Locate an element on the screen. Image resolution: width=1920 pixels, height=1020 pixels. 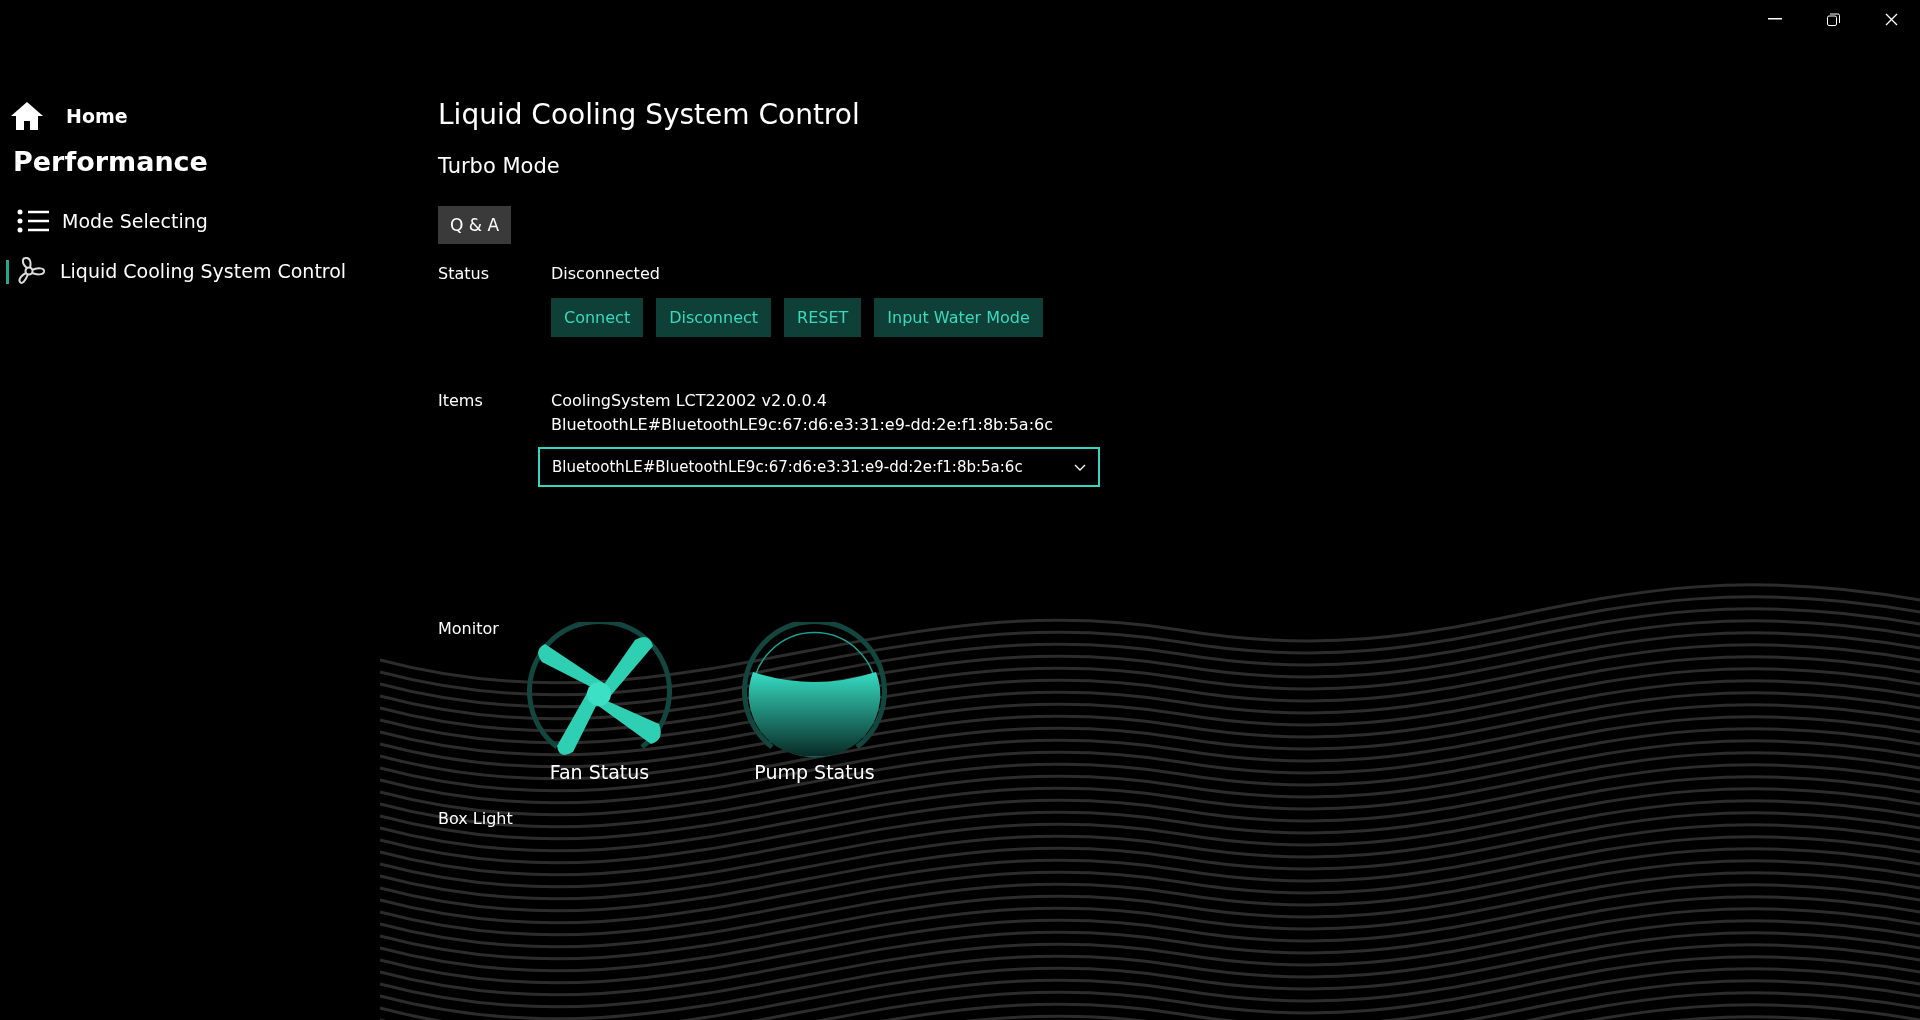
sidebar-item-label: Mode Selecting is located at coordinates (135, 221).